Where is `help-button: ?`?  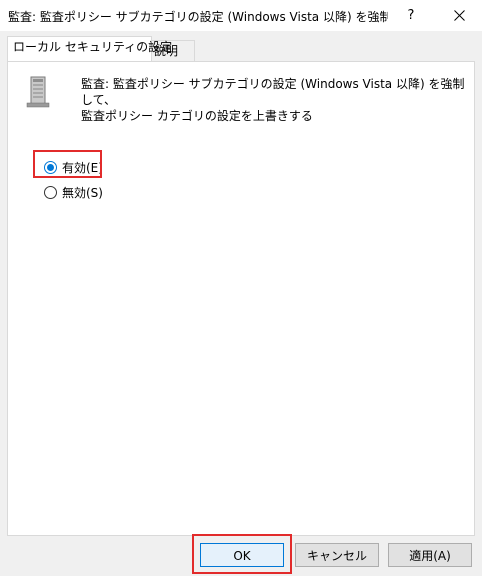
help-button: ? is located at coordinates (411, 15).